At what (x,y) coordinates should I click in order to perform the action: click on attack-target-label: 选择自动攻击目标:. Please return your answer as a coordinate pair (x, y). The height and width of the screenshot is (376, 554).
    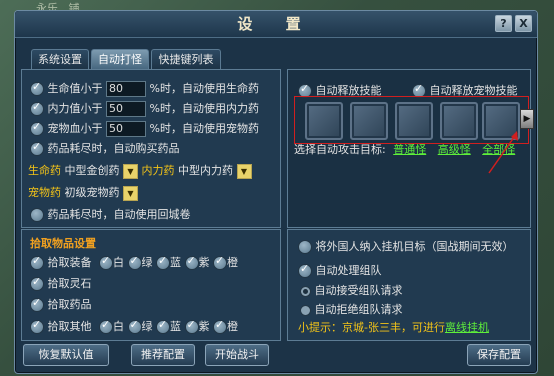
    Looking at the image, I should click on (340, 149).